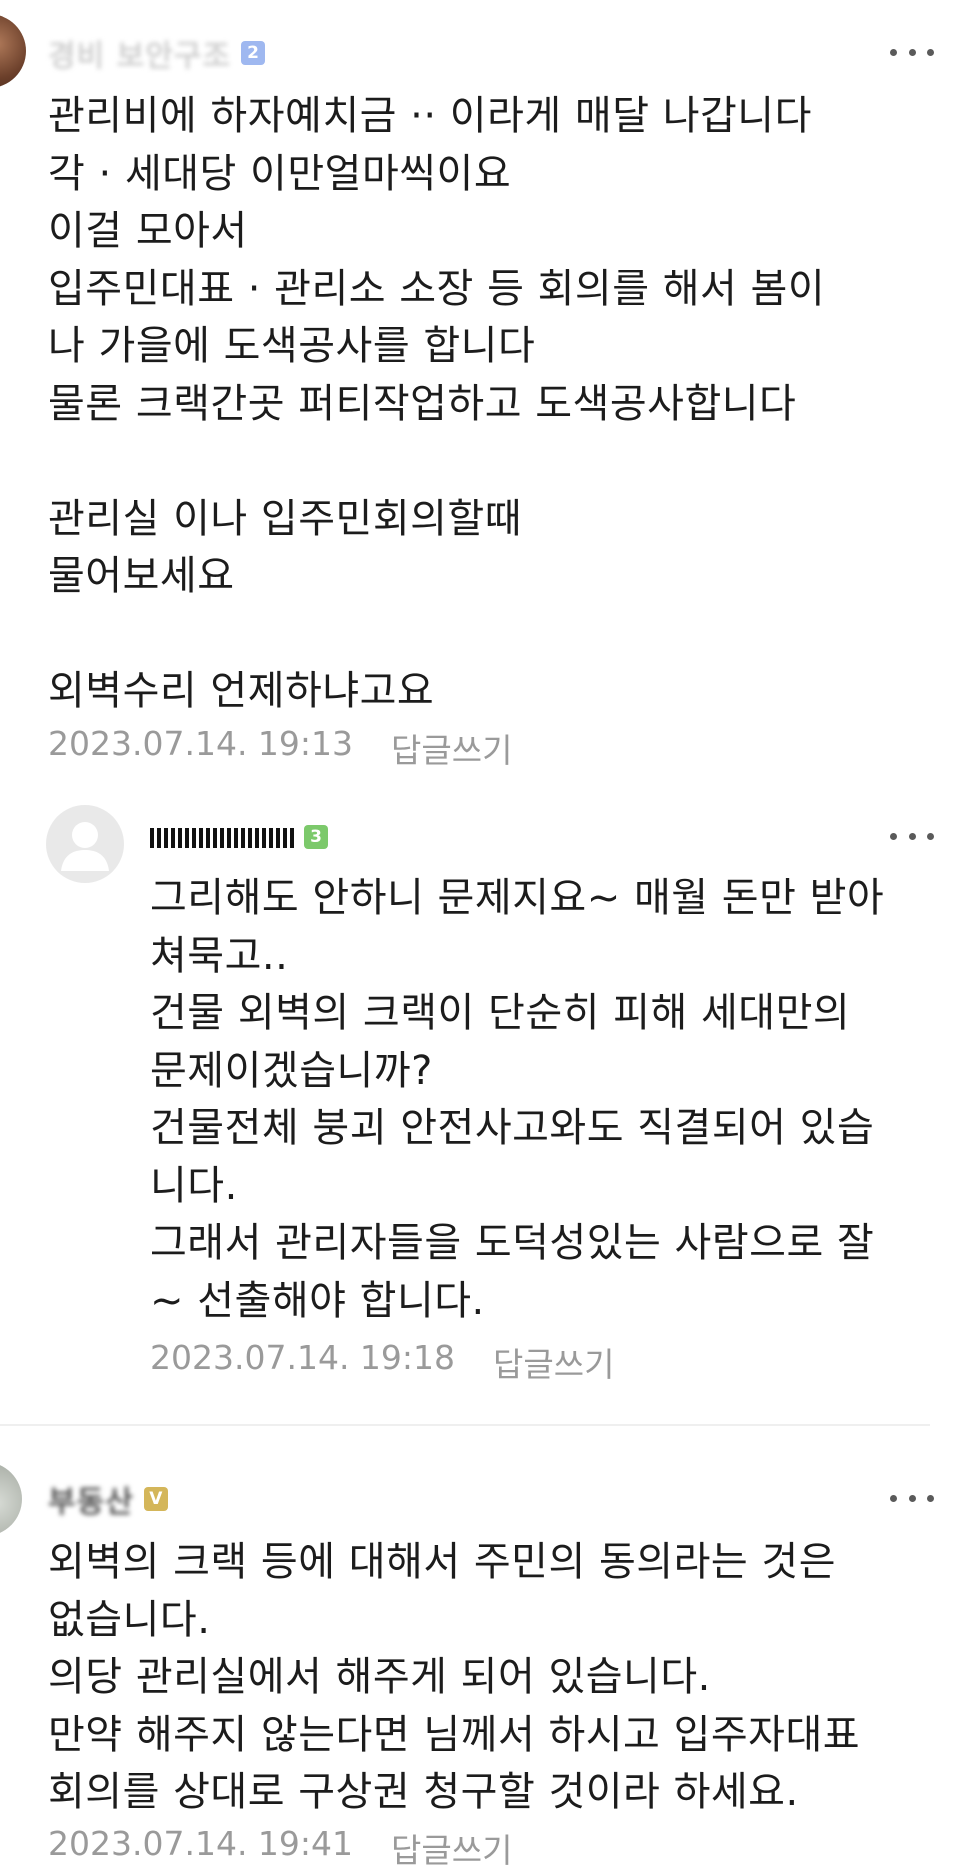 Image resolution: width=966 pixels, height=1872 pixels. I want to click on user-silhouette-icon, so click(85, 846).